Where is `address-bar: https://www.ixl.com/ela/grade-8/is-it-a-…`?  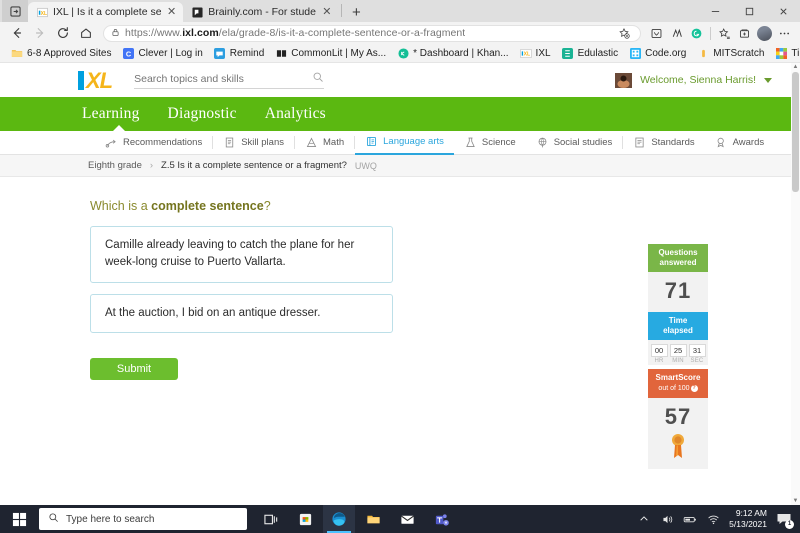
address-bar: https://www.ixl.com/ela/grade-8/is-it-a-… is located at coordinates (372, 33).